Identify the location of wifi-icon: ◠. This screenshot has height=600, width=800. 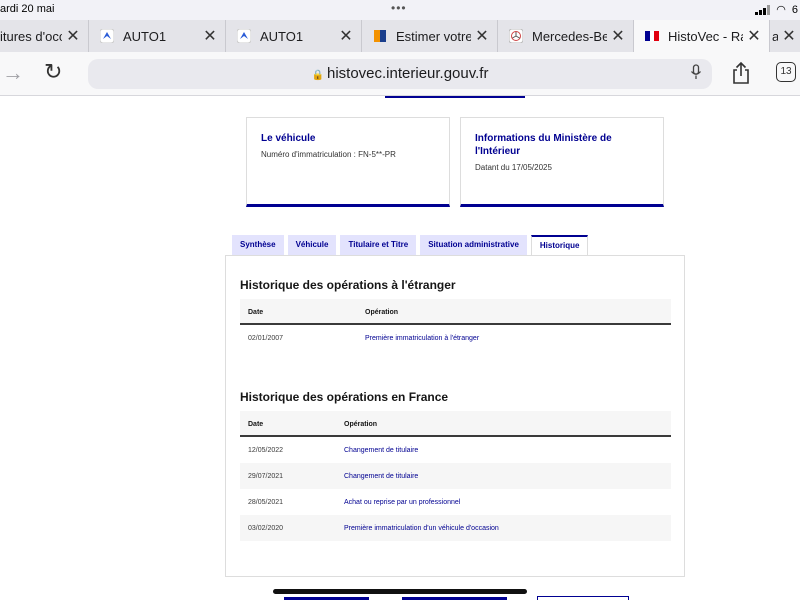
(781, 10).